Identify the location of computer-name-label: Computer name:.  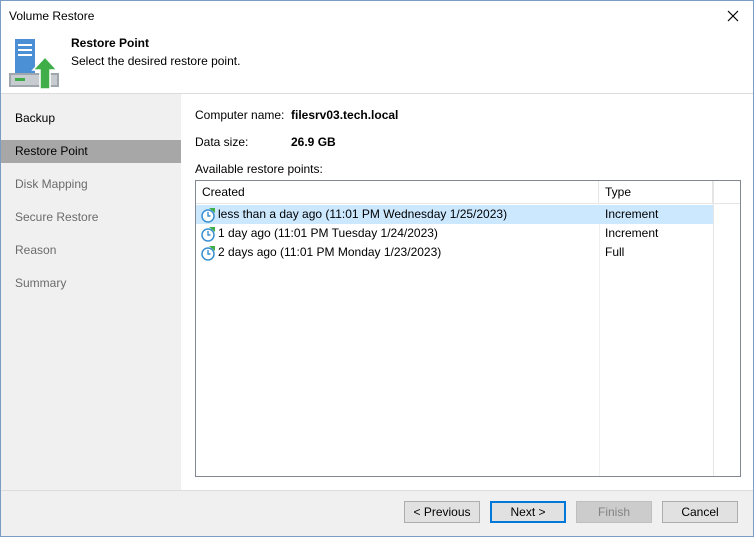
(240, 115).